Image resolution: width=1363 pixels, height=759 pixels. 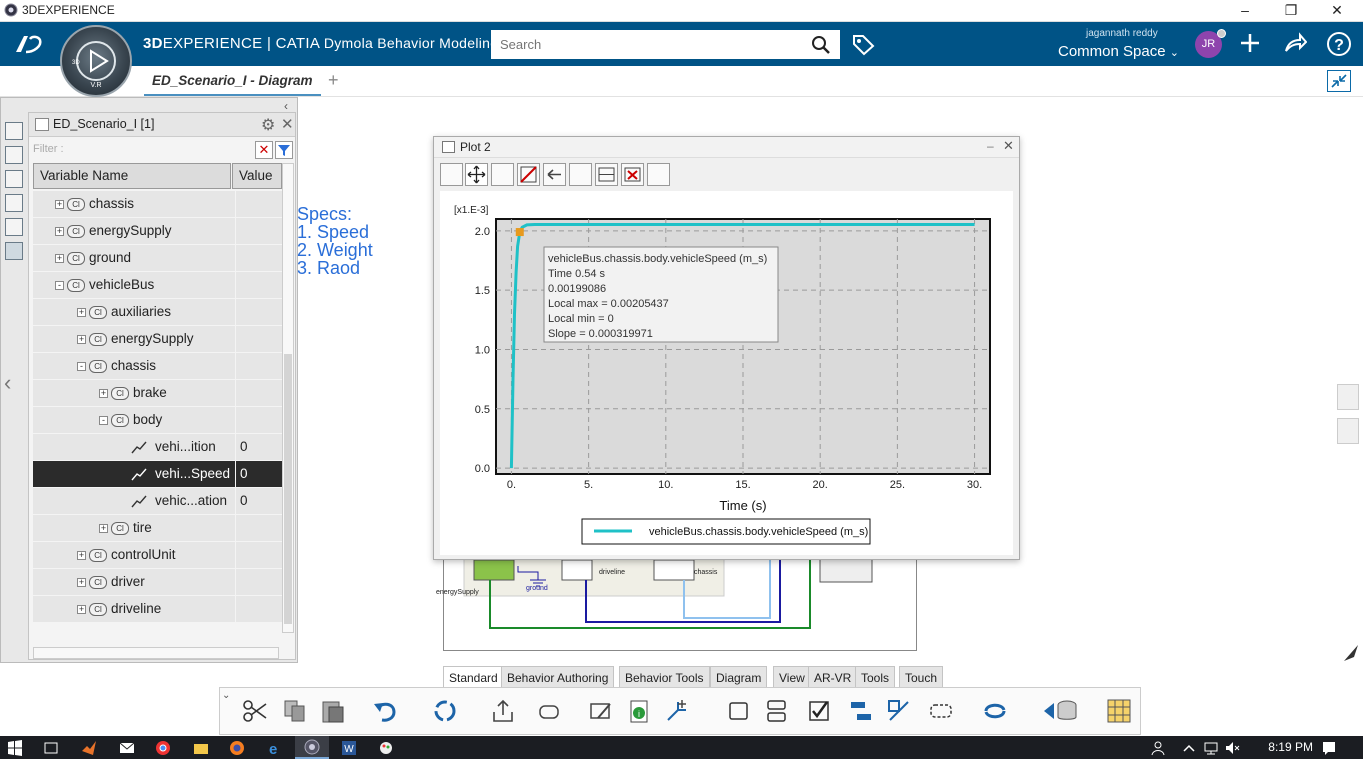 What do you see at coordinates (158, 312) in the screenshot?
I see `tree-row: + Cl auxiliaries` at bounding box center [158, 312].